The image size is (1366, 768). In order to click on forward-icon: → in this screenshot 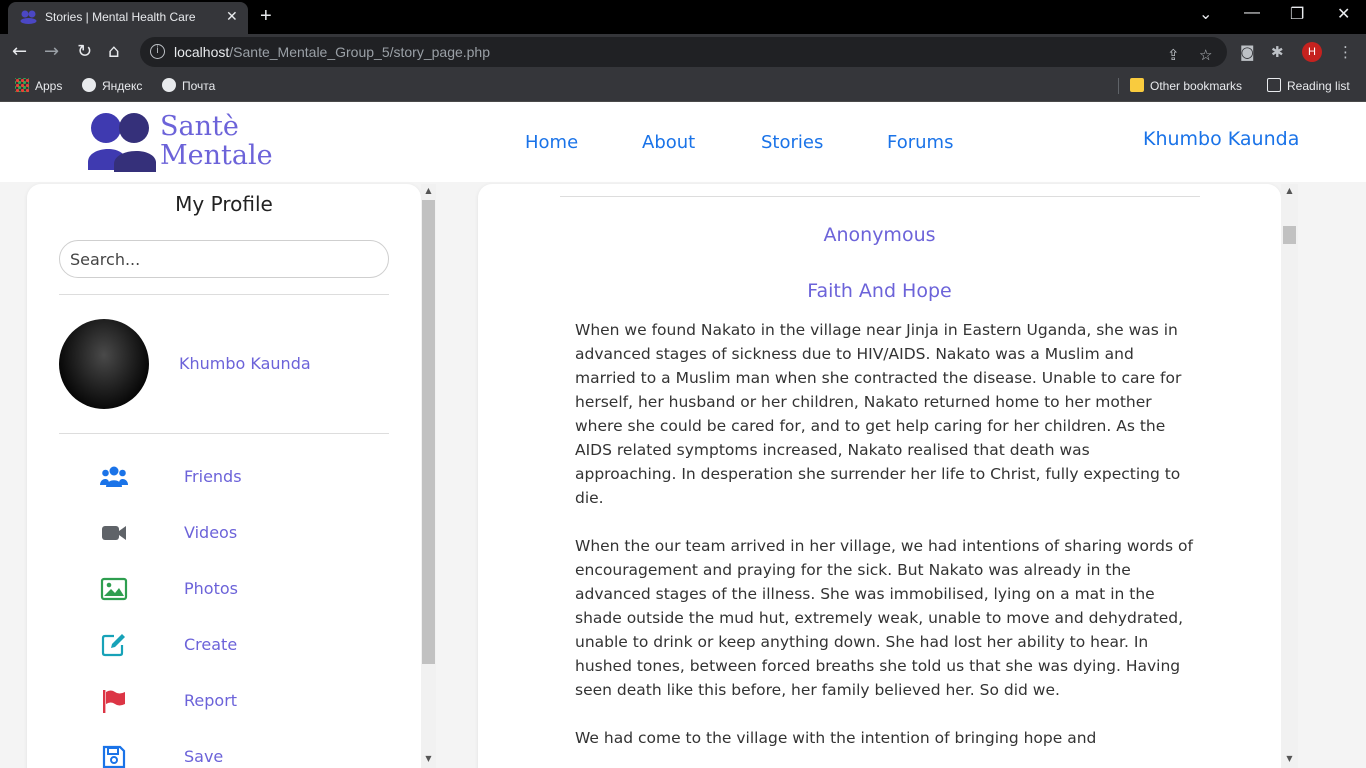, I will do `click(51, 51)`.